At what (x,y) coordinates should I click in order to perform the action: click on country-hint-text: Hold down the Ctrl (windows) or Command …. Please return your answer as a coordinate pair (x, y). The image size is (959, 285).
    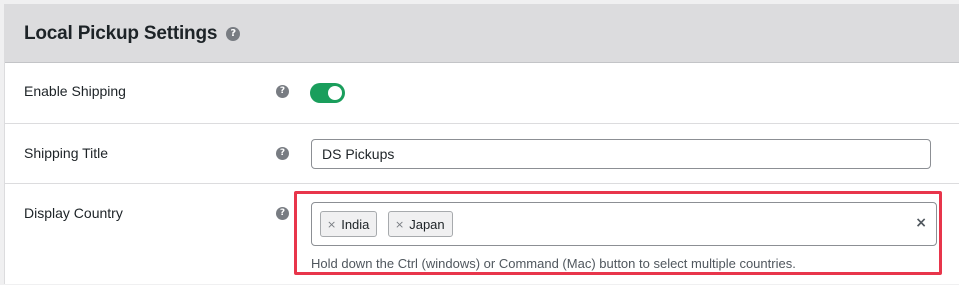
    Looking at the image, I should click on (553, 263).